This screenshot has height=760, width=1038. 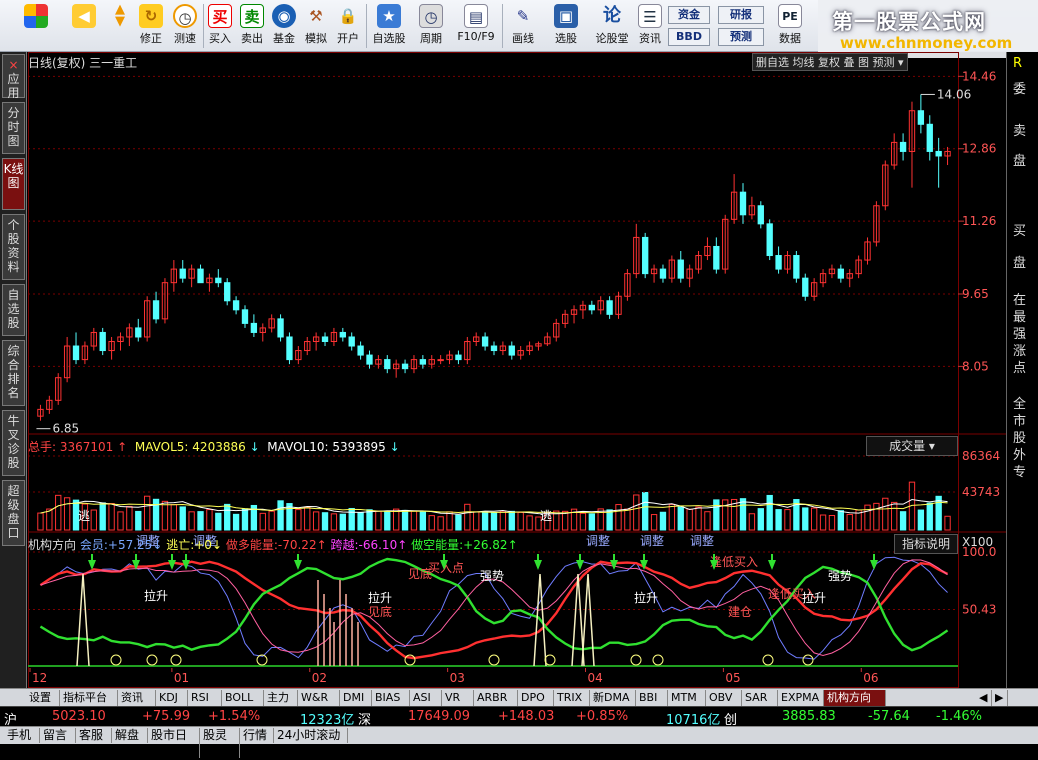 I want to click on indicator-tab: 新DMA, so click(x=613, y=698).